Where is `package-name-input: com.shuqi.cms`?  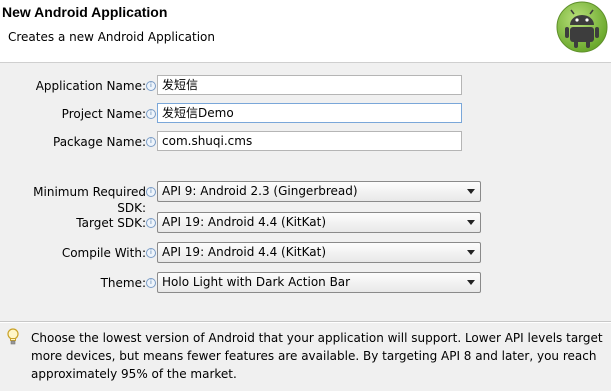
package-name-input: com.shuqi.cms is located at coordinates (309, 141).